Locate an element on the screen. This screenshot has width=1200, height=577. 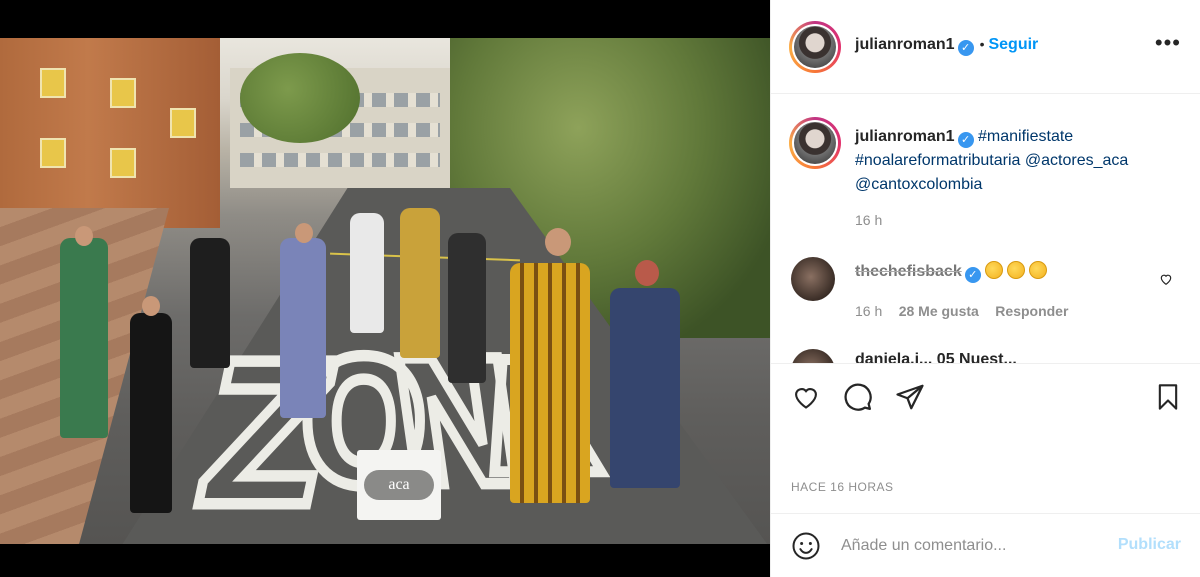
header-user-row: julianroman1 ✓ • Seguir is located at coordinates (946, 46).